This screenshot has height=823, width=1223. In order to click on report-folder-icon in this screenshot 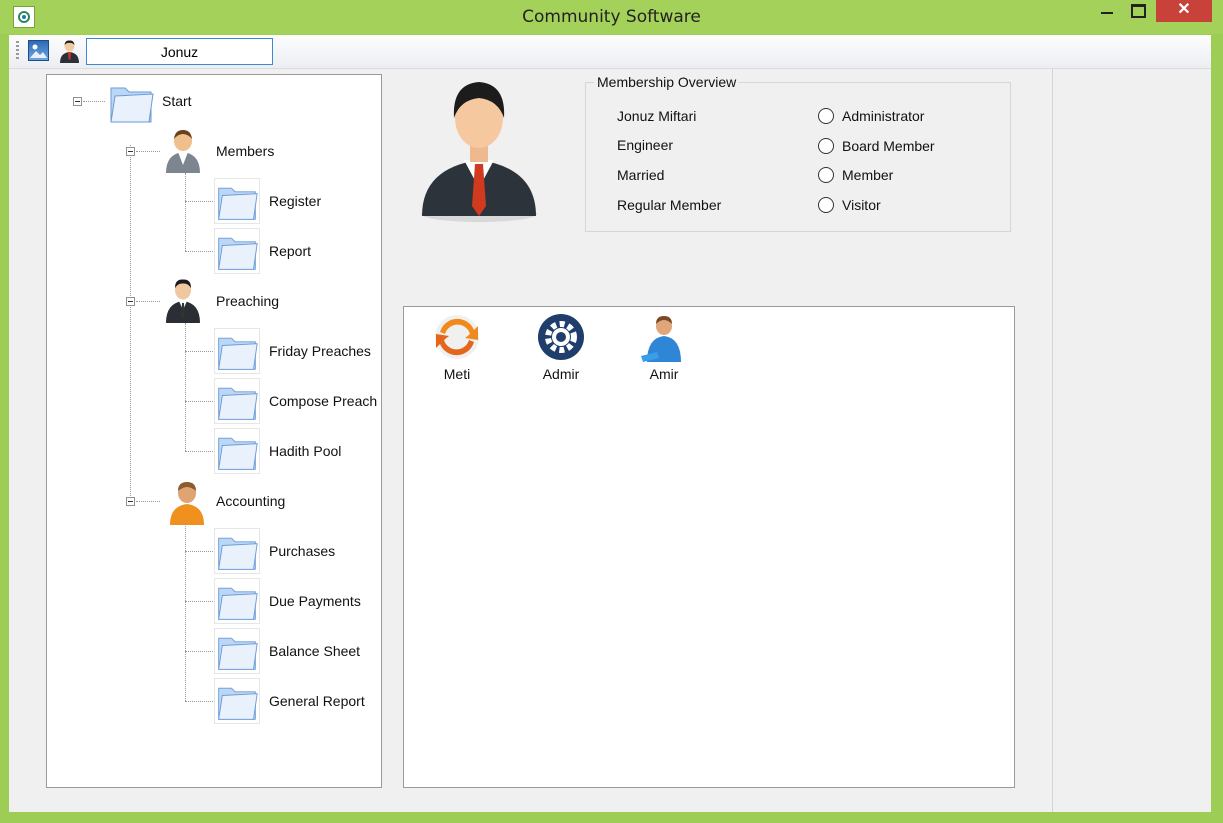, I will do `click(237, 251)`.